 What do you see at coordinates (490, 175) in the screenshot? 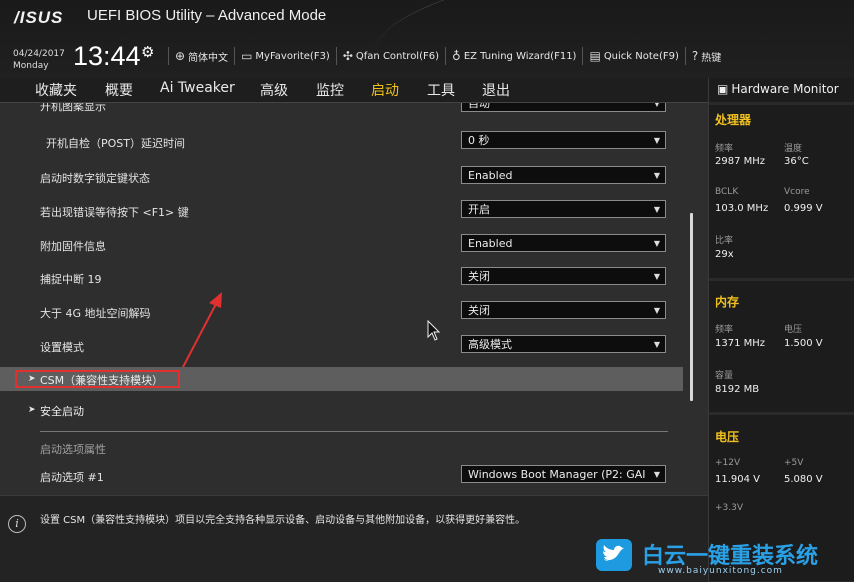
I see `select-value: Enabled` at bounding box center [490, 175].